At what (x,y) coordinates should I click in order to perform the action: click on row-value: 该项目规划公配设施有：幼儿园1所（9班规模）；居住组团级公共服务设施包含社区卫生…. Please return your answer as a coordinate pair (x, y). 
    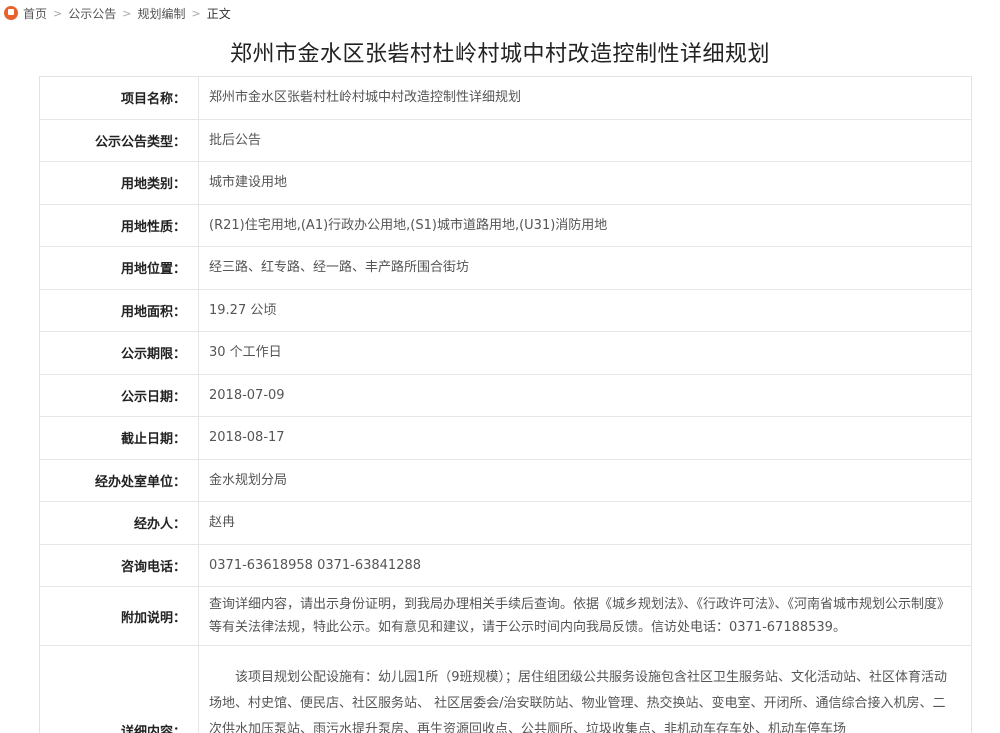
    Looking at the image, I should click on (585, 689).